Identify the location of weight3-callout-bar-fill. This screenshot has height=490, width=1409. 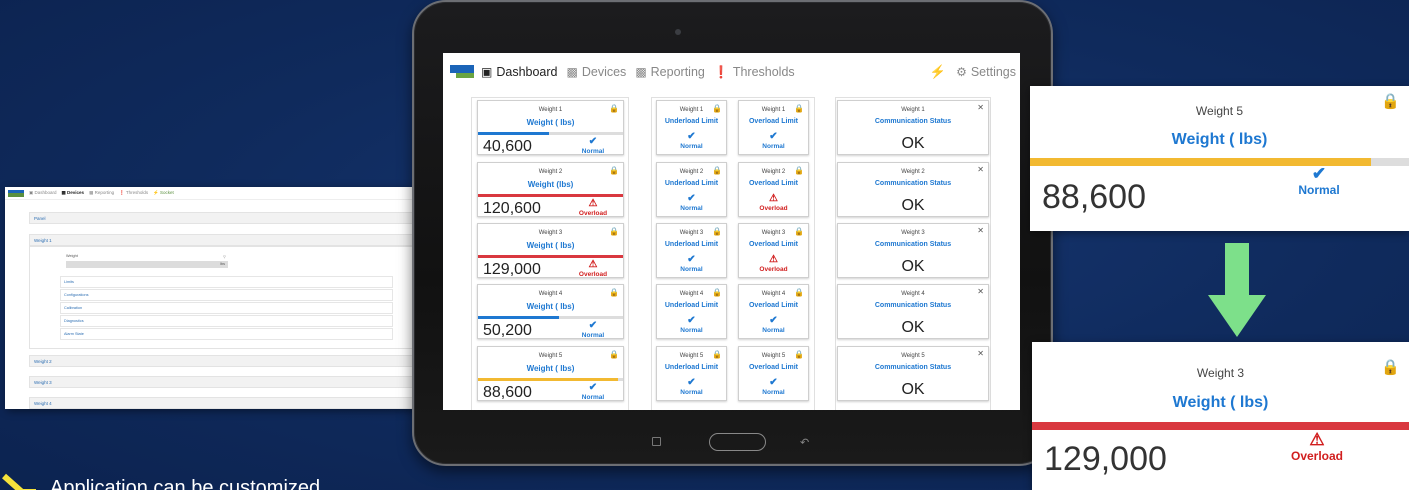
(1220, 426).